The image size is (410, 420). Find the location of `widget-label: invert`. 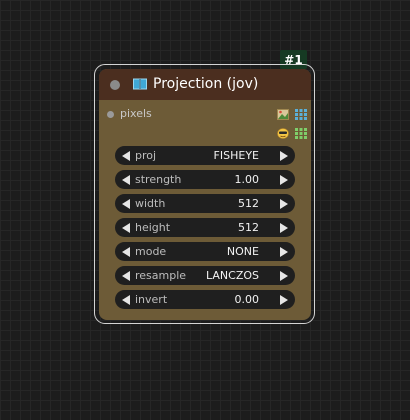

widget-label: invert is located at coordinates (151, 299).